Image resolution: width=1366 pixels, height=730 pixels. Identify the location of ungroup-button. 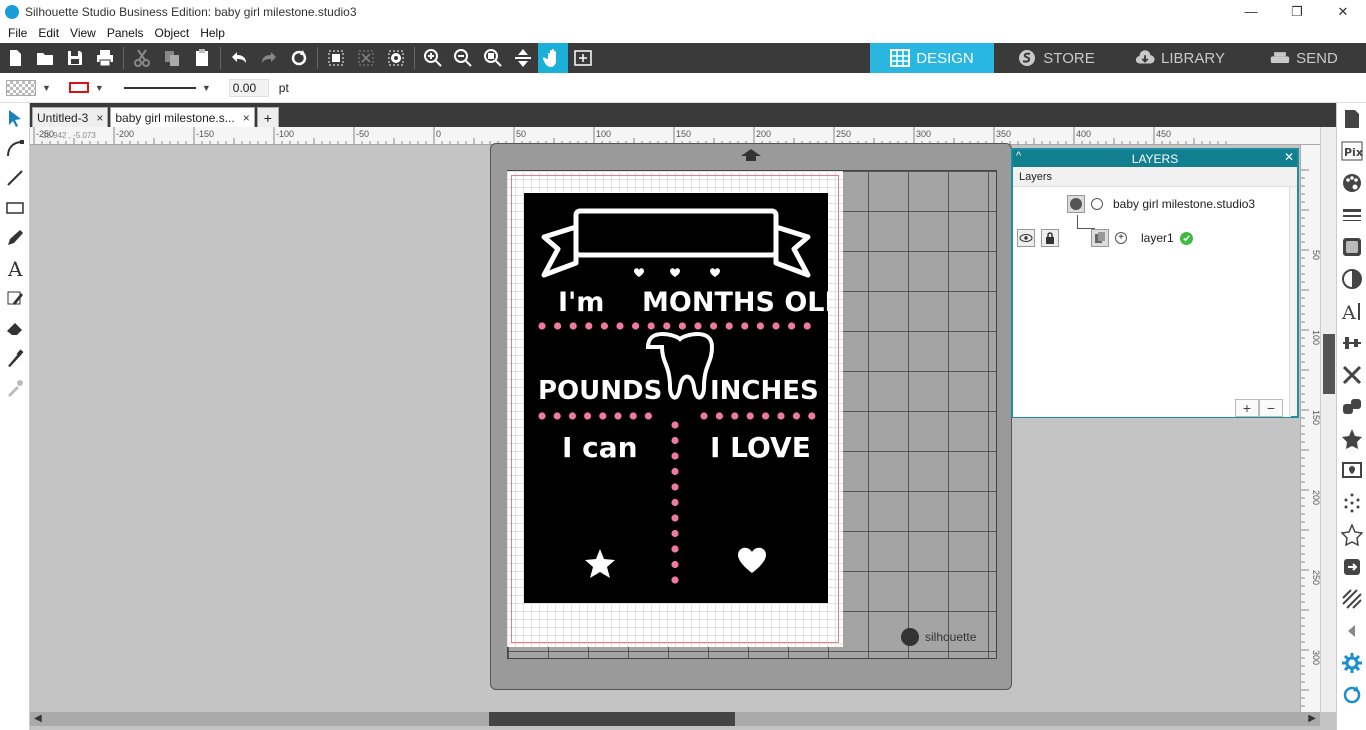
(366, 58).